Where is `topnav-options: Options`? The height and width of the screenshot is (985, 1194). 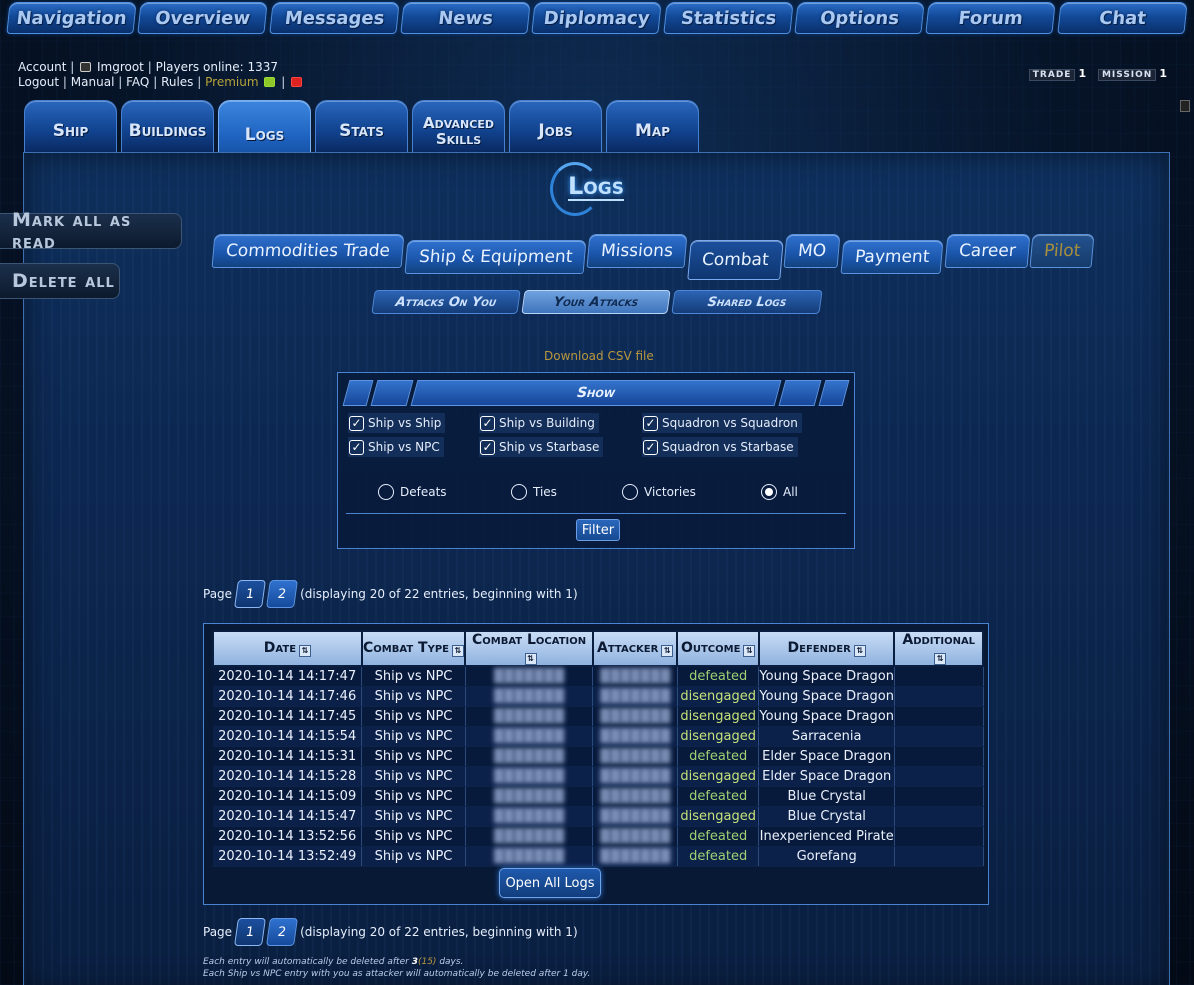 topnav-options: Options is located at coordinates (859, 18).